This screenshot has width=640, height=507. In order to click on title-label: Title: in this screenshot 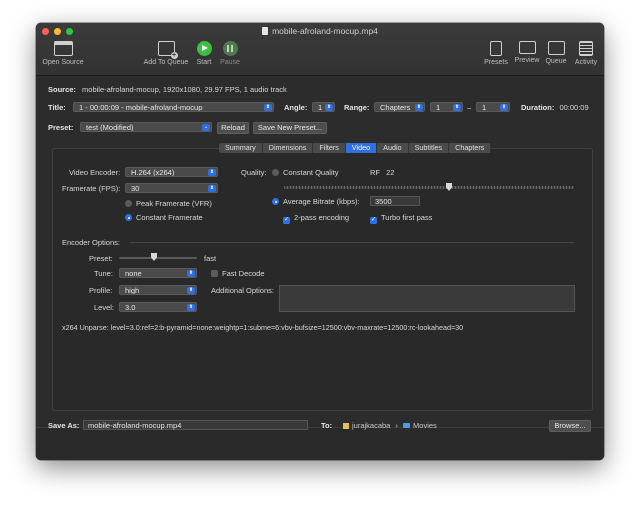, I will do `click(57, 107)`.